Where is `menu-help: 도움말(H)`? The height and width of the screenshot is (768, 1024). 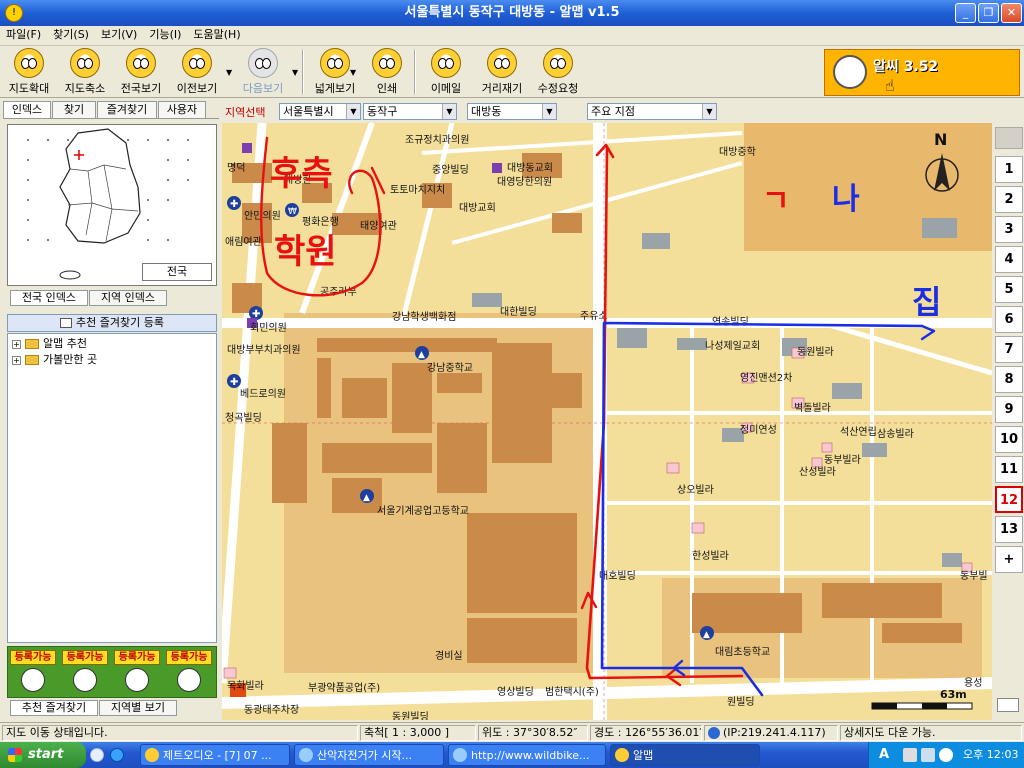 menu-help: 도움말(H) is located at coordinates (216, 35).